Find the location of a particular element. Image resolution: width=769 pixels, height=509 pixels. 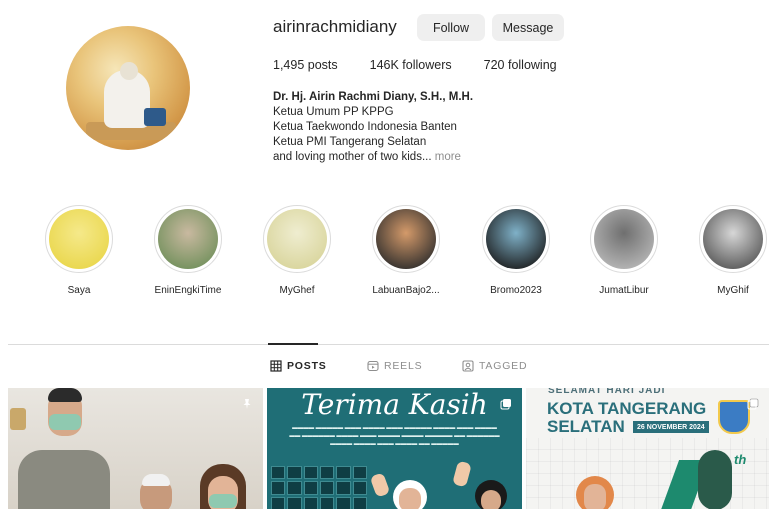

post-date-badge: 26 NOVEMBER 2024 is located at coordinates (671, 427).